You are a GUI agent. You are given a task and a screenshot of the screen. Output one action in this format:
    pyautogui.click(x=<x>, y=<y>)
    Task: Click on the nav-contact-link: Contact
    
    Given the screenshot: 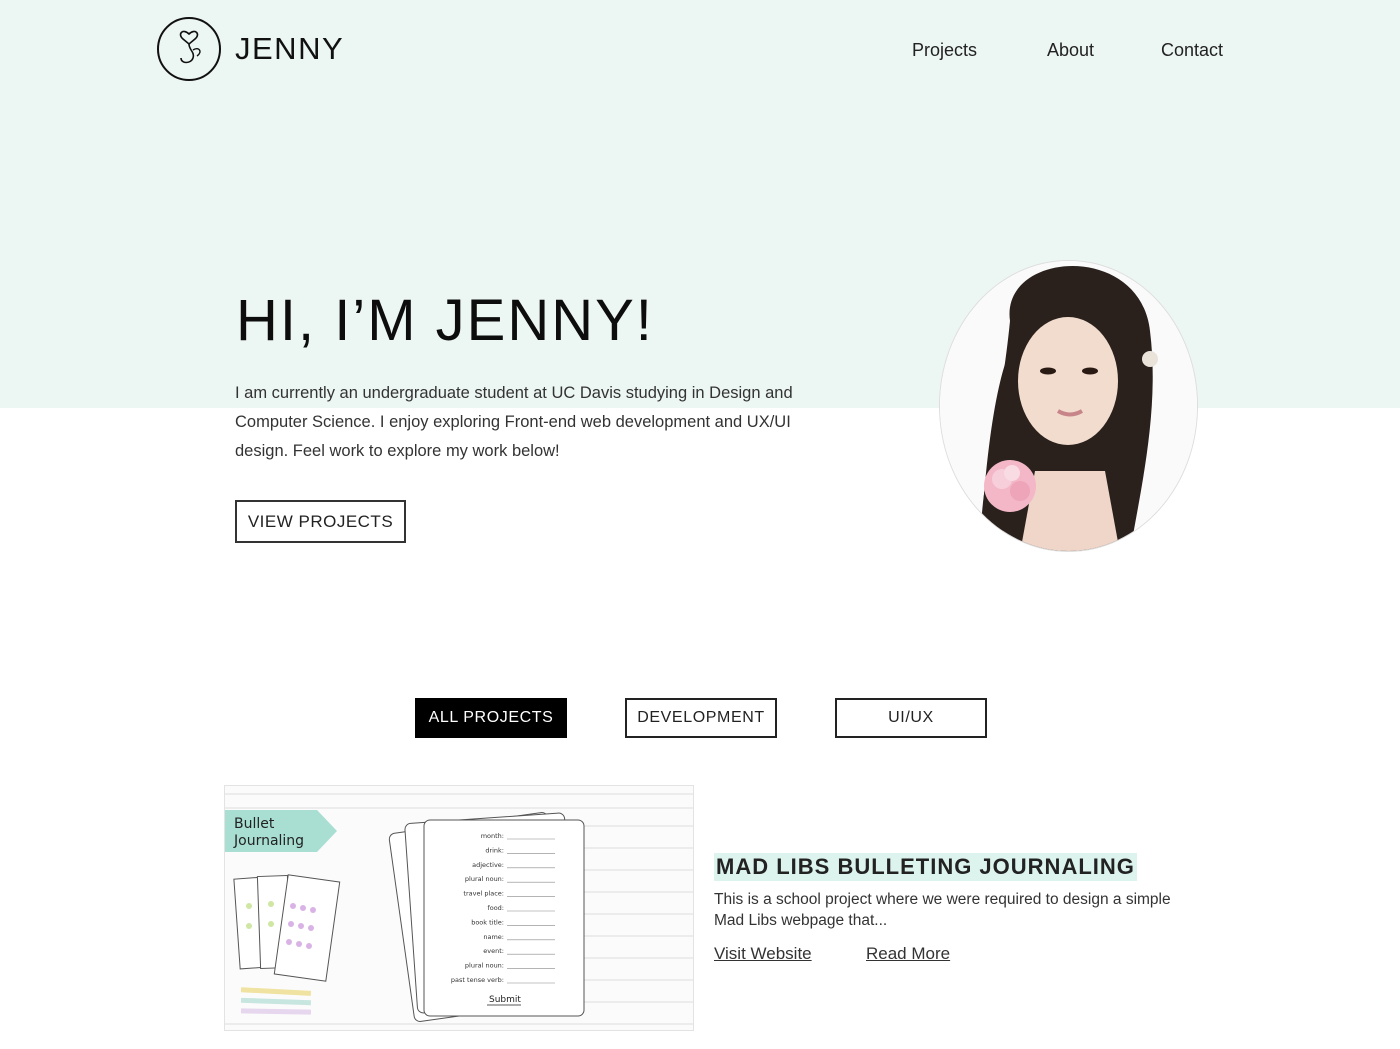 What is the action you would take?
    pyautogui.click(x=1192, y=50)
    